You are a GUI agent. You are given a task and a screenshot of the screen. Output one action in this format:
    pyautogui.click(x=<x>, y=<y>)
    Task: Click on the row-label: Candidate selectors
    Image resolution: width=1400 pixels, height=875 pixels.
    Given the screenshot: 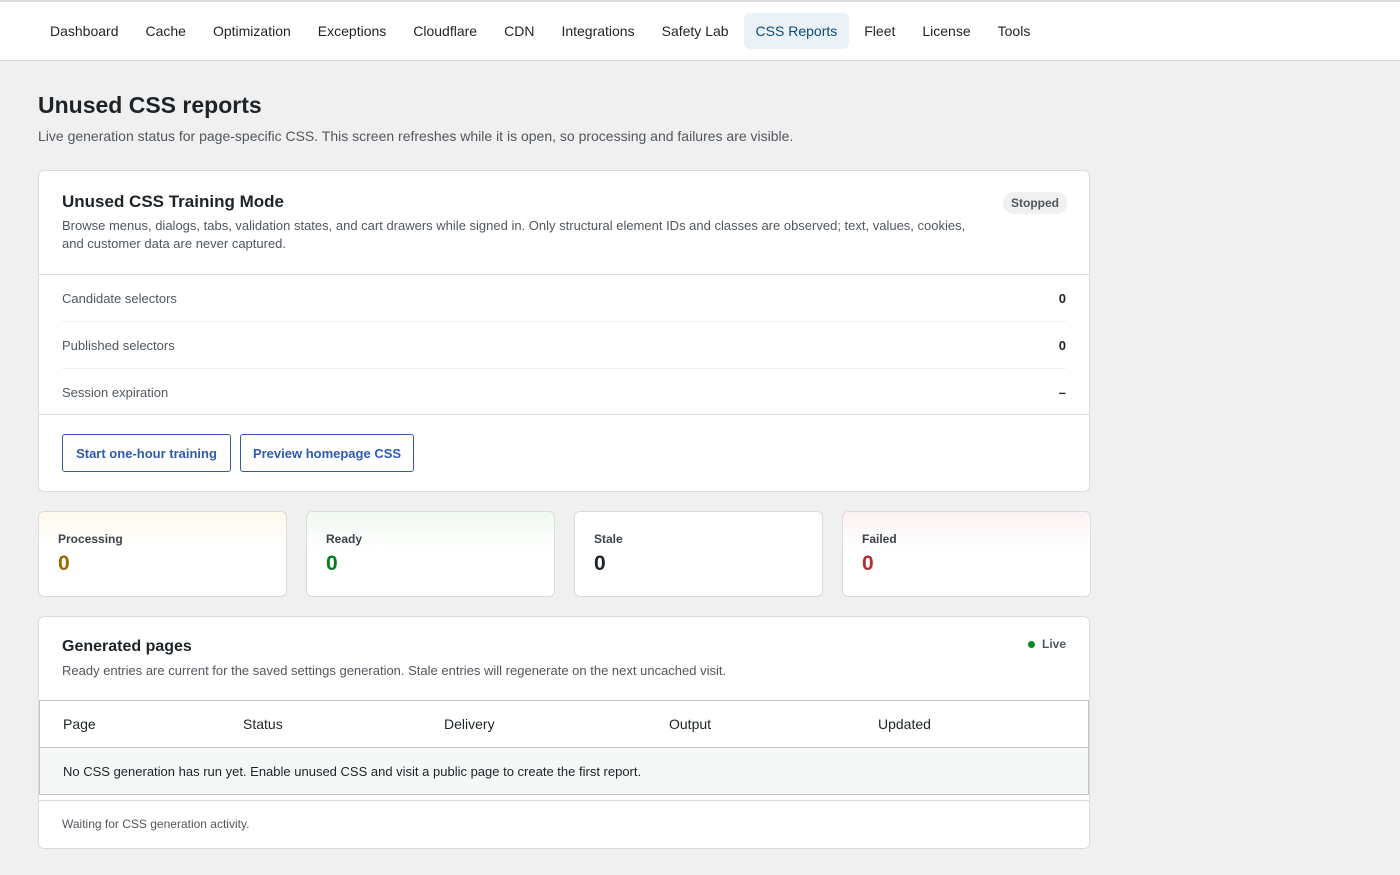 What is the action you would take?
    pyautogui.click(x=119, y=298)
    